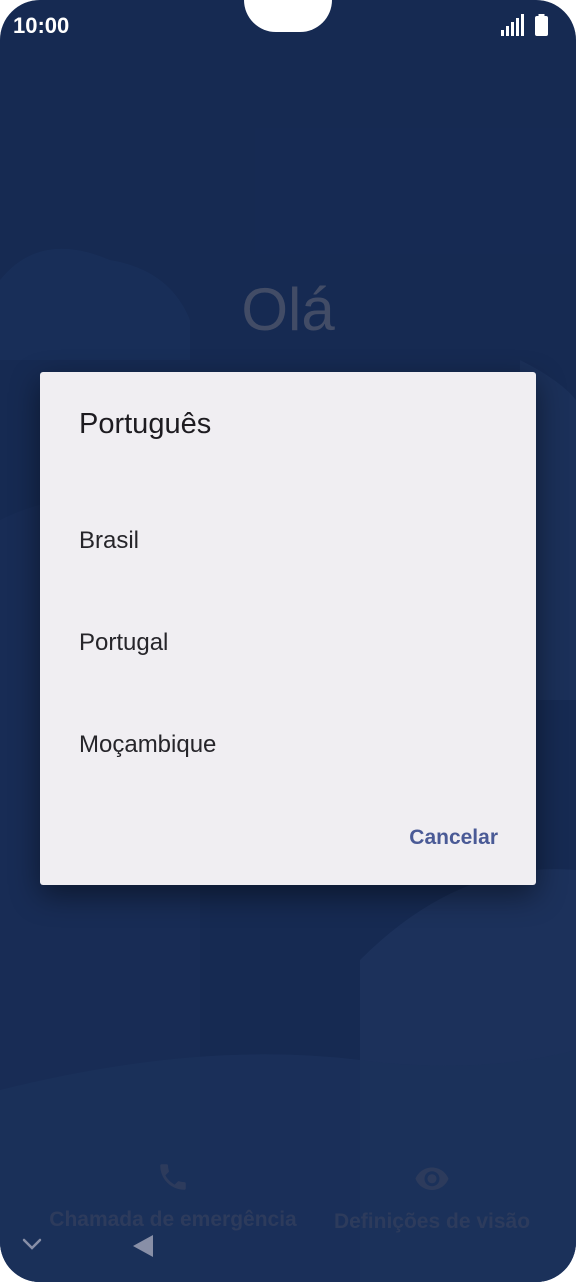  Describe the element at coordinates (41, 25) in the screenshot. I see `status-time: 10:00` at that location.